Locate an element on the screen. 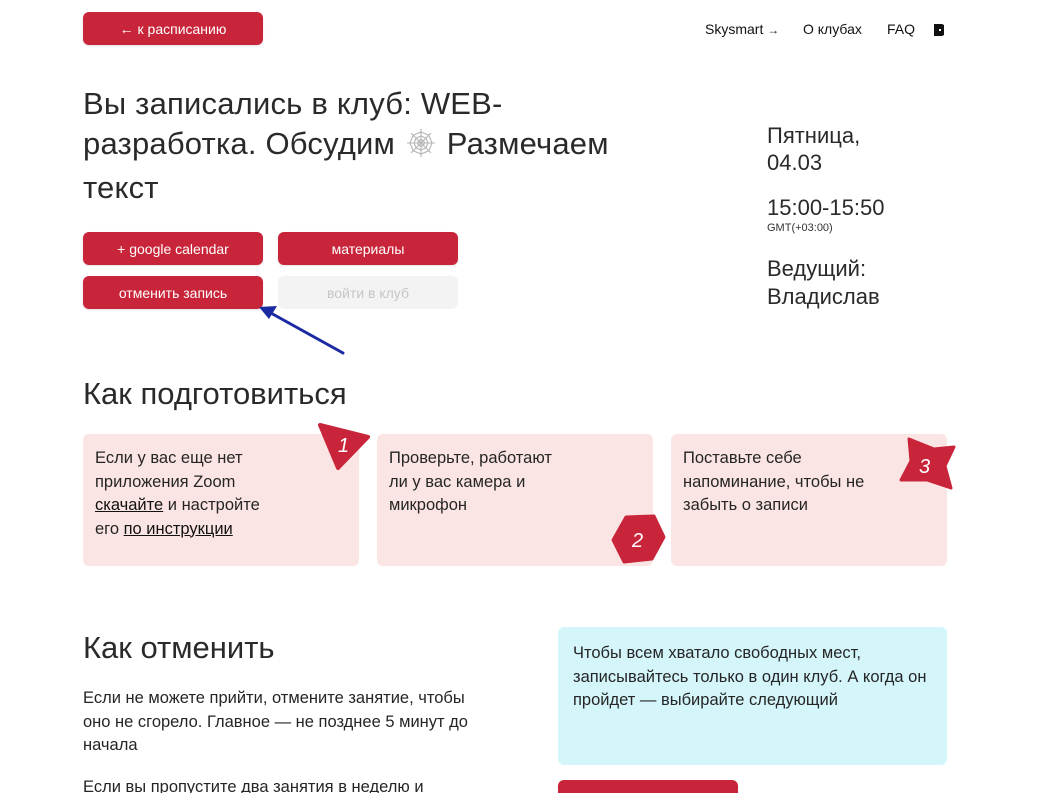 The height and width of the screenshot is (793, 1047). instructions-link: по инструкции is located at coordinates (178, 529).